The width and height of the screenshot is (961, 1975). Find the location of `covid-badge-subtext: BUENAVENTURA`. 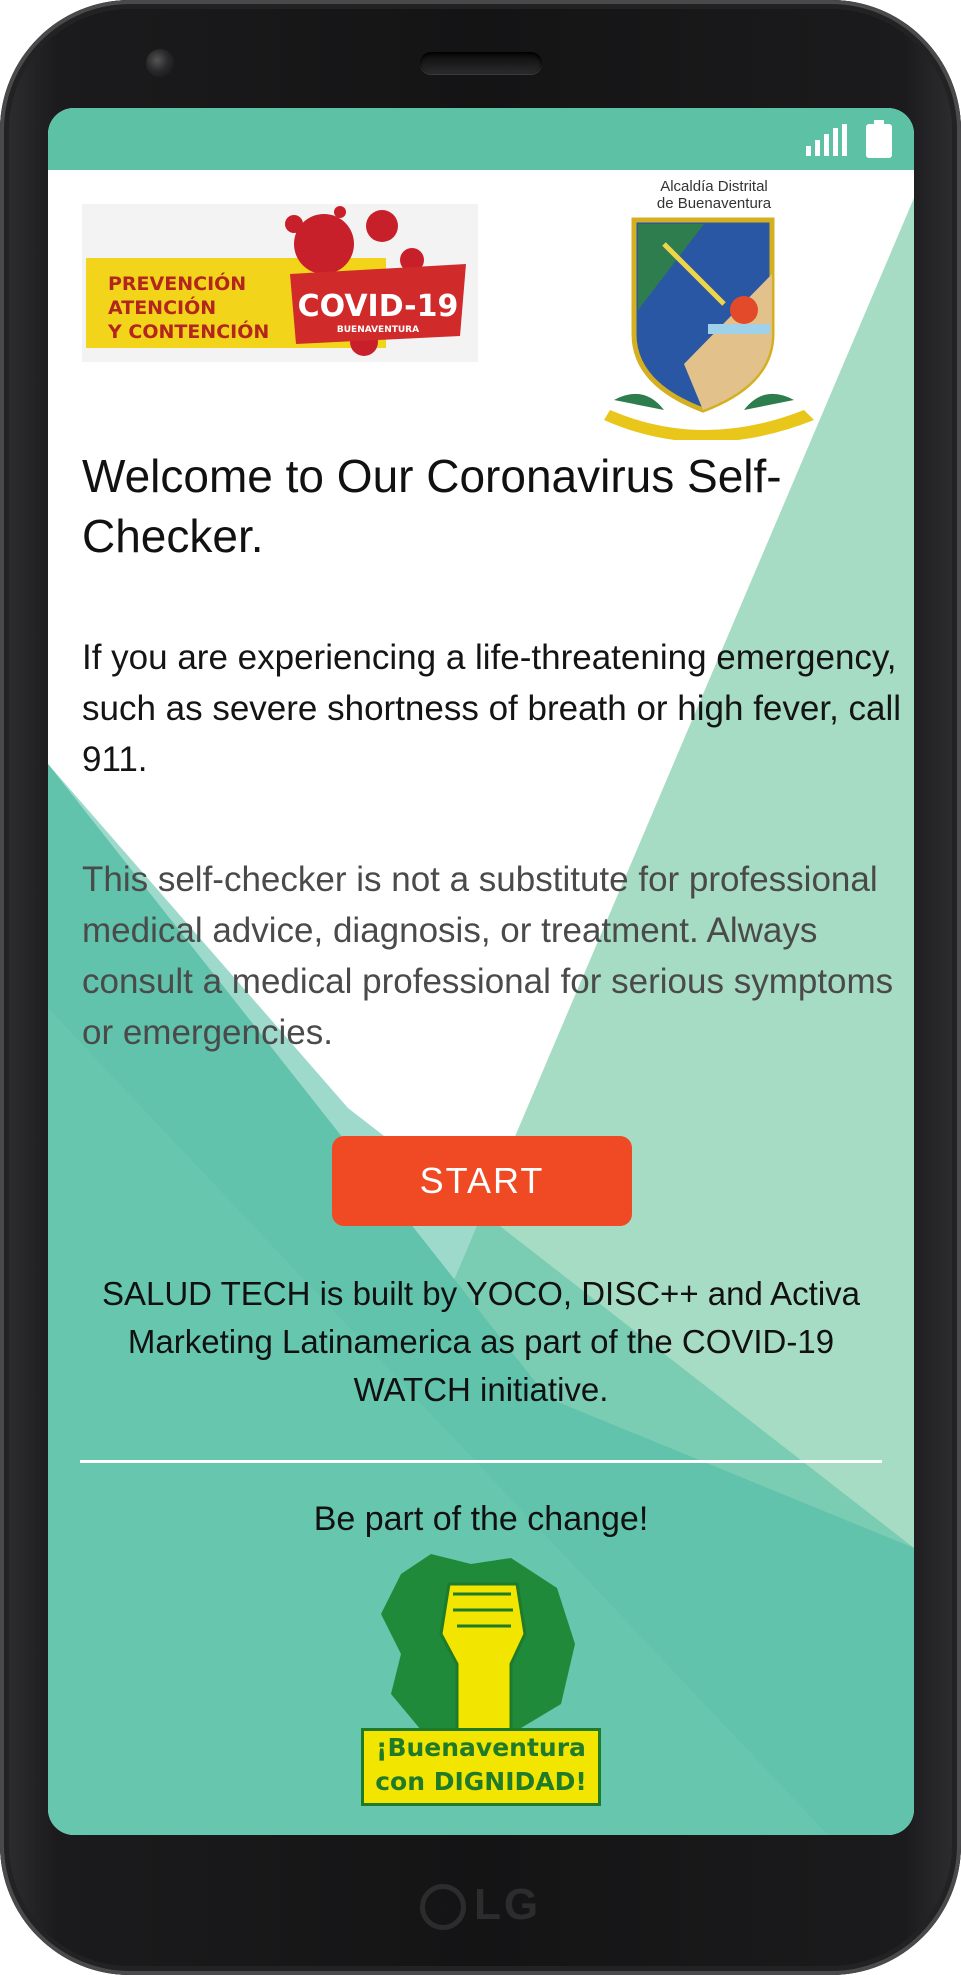

covid-badge-subtext: BUENAVENTURA is located at coordinates (378, 330).